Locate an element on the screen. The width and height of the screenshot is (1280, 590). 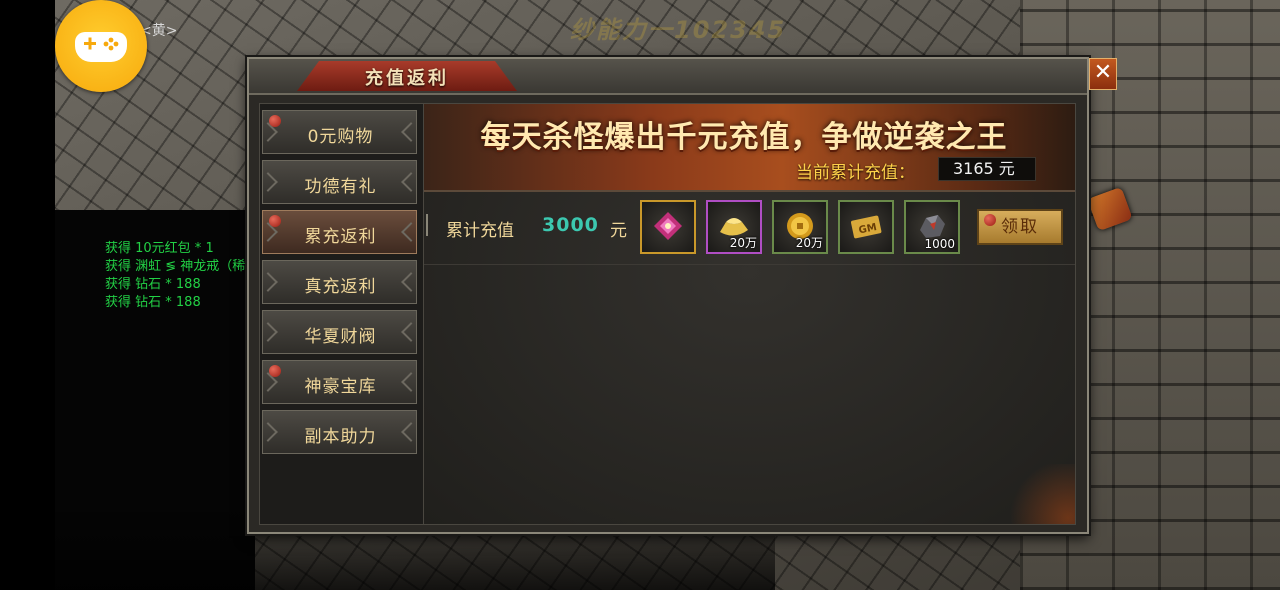
sidebar-item-cumulative-rebate: 累充返利 is located at coordinates (339, 232).